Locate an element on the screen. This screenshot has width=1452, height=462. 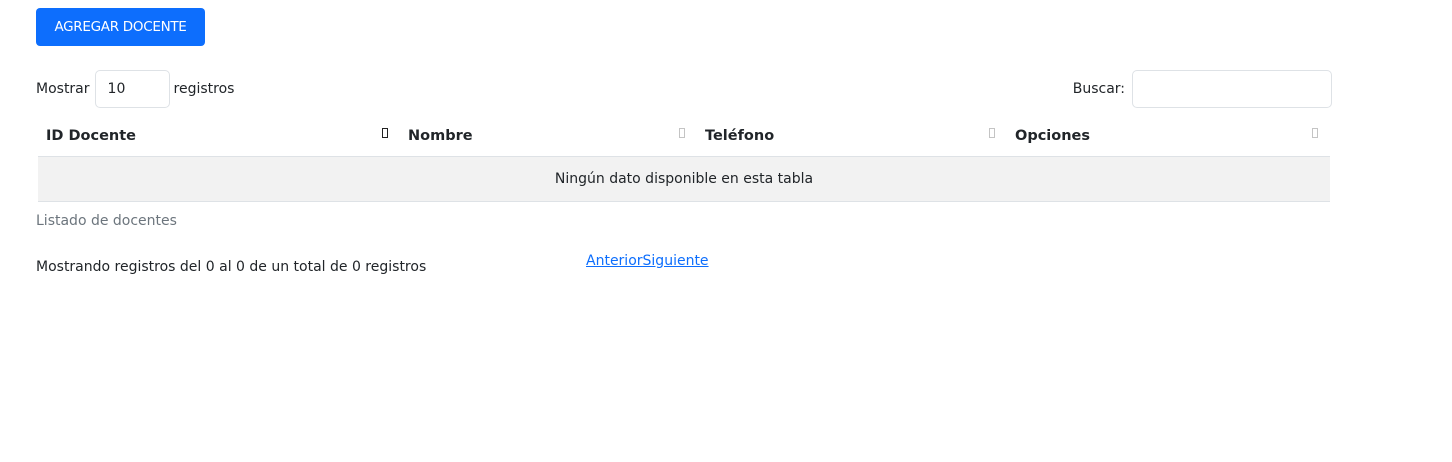
search-input is located at coordinates (1232, 89).